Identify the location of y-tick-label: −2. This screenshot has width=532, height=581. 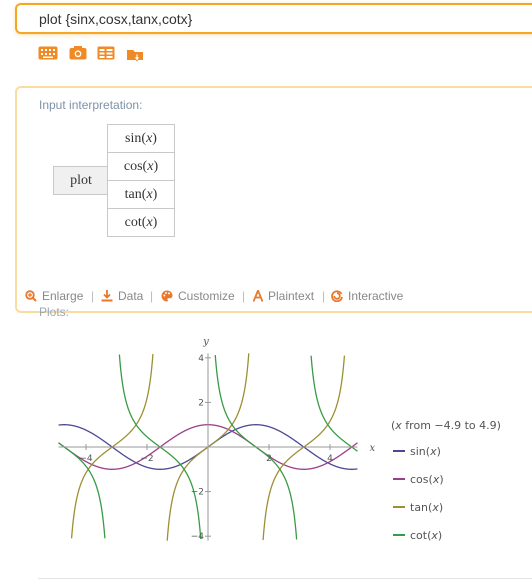
(197, 493).